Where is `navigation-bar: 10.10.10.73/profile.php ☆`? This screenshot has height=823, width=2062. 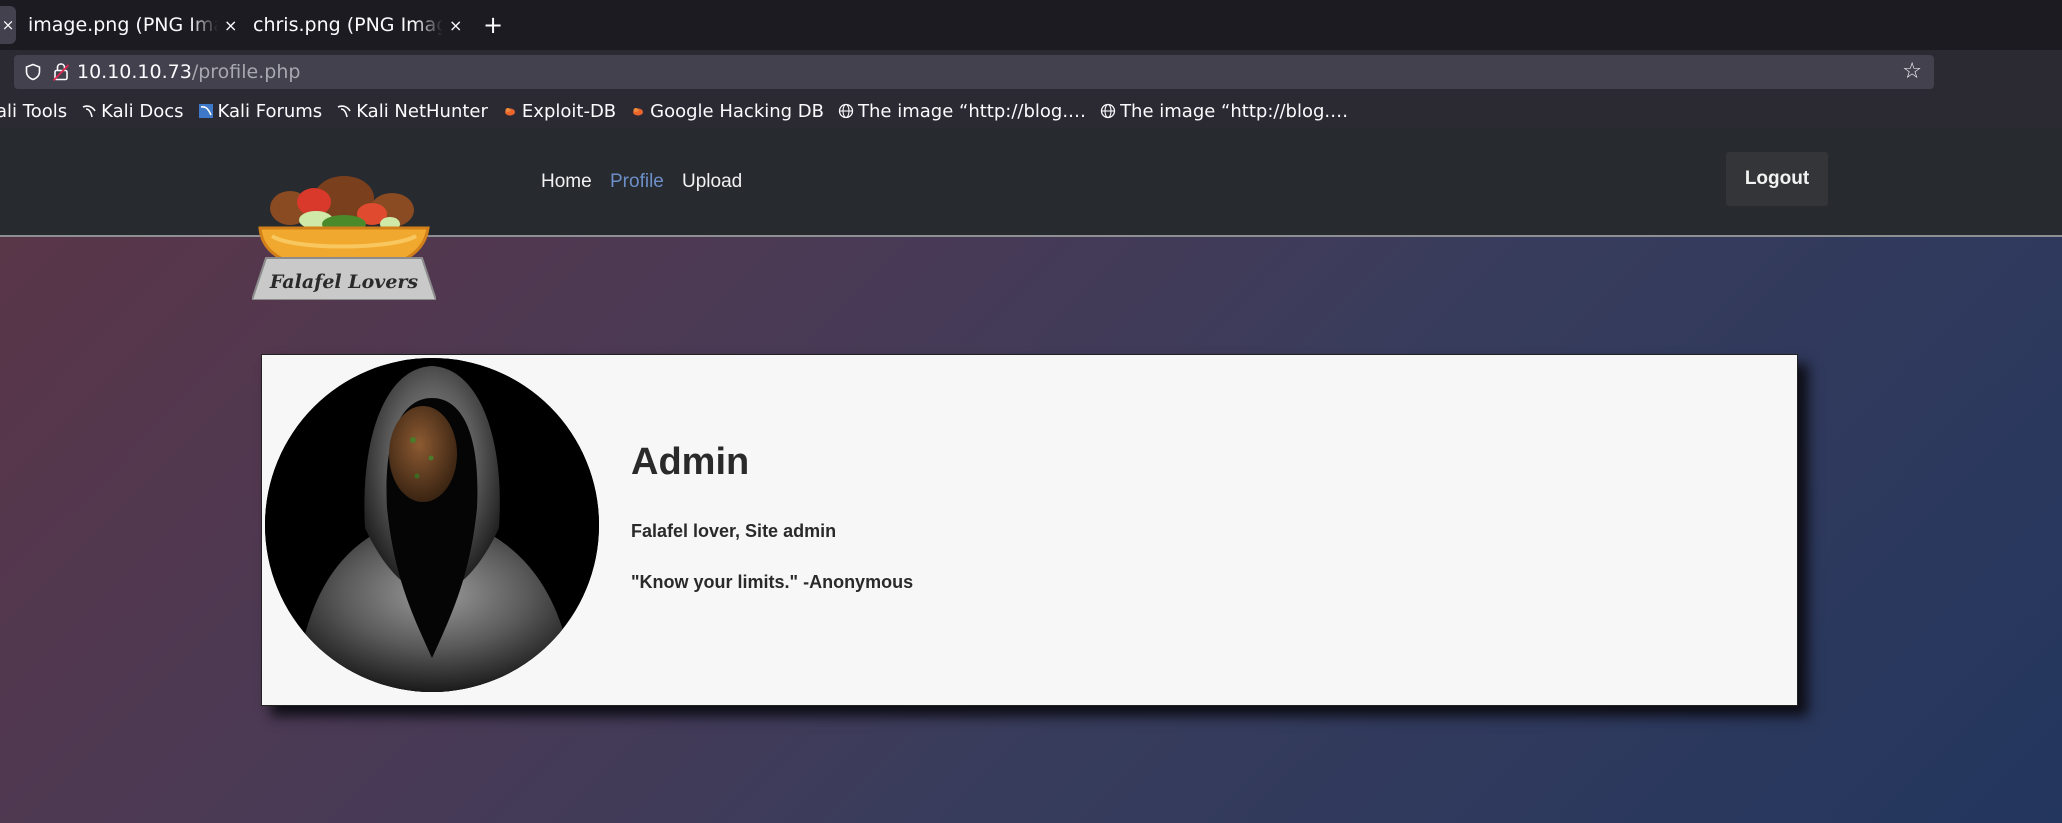
navigation-bar: 10.10.10.73/profile.php ☆ is located at coordinates (1031, 72).